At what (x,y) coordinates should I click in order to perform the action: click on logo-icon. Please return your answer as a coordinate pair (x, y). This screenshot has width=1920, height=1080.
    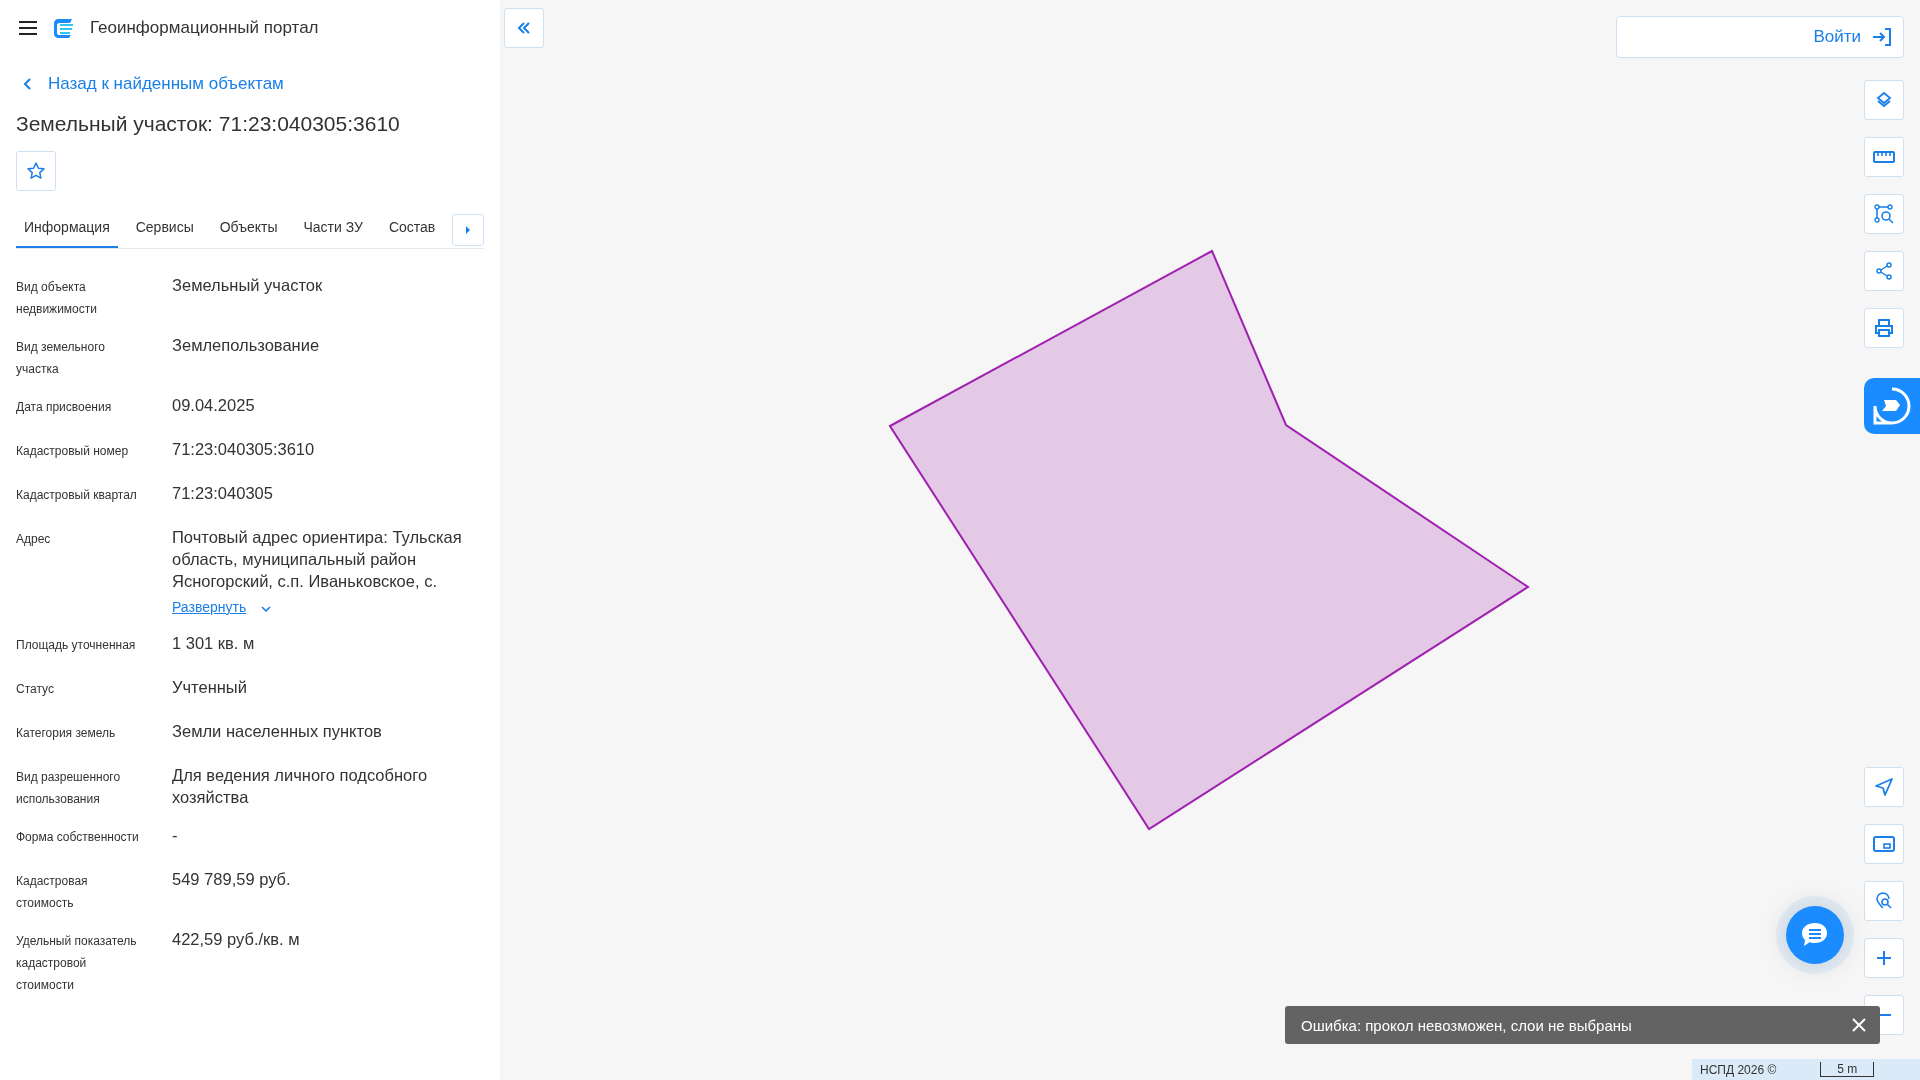
    Looking at the image, I should click on (64, 28).